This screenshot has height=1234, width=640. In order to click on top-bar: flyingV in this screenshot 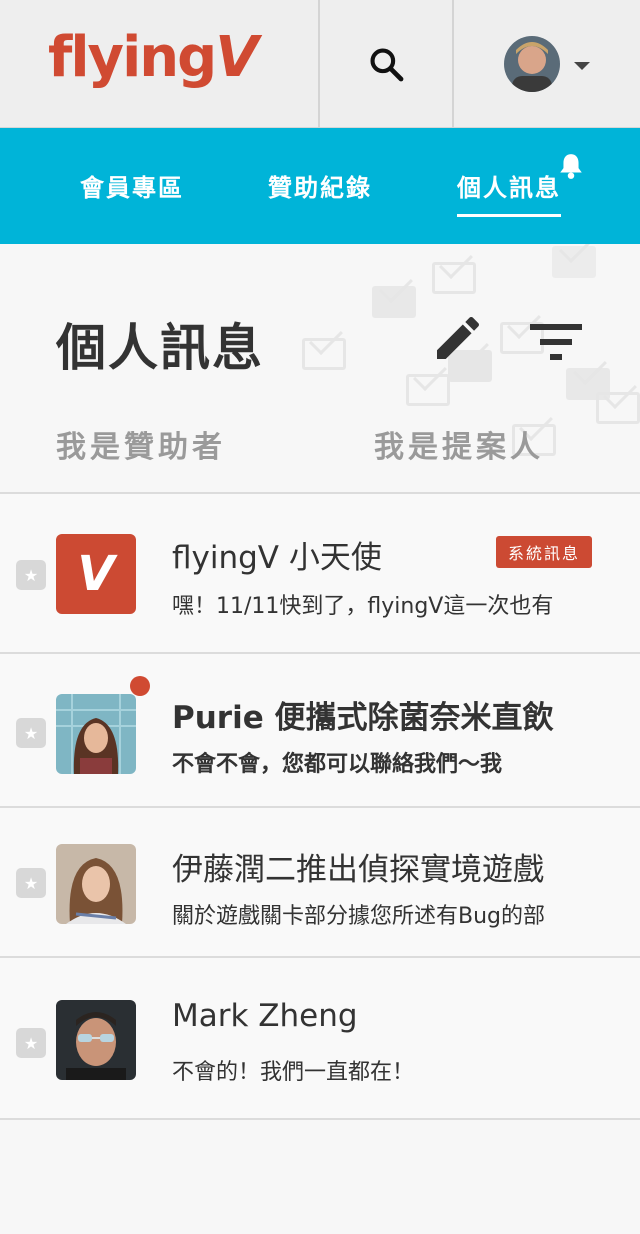, I will do `click(320, 64)`.